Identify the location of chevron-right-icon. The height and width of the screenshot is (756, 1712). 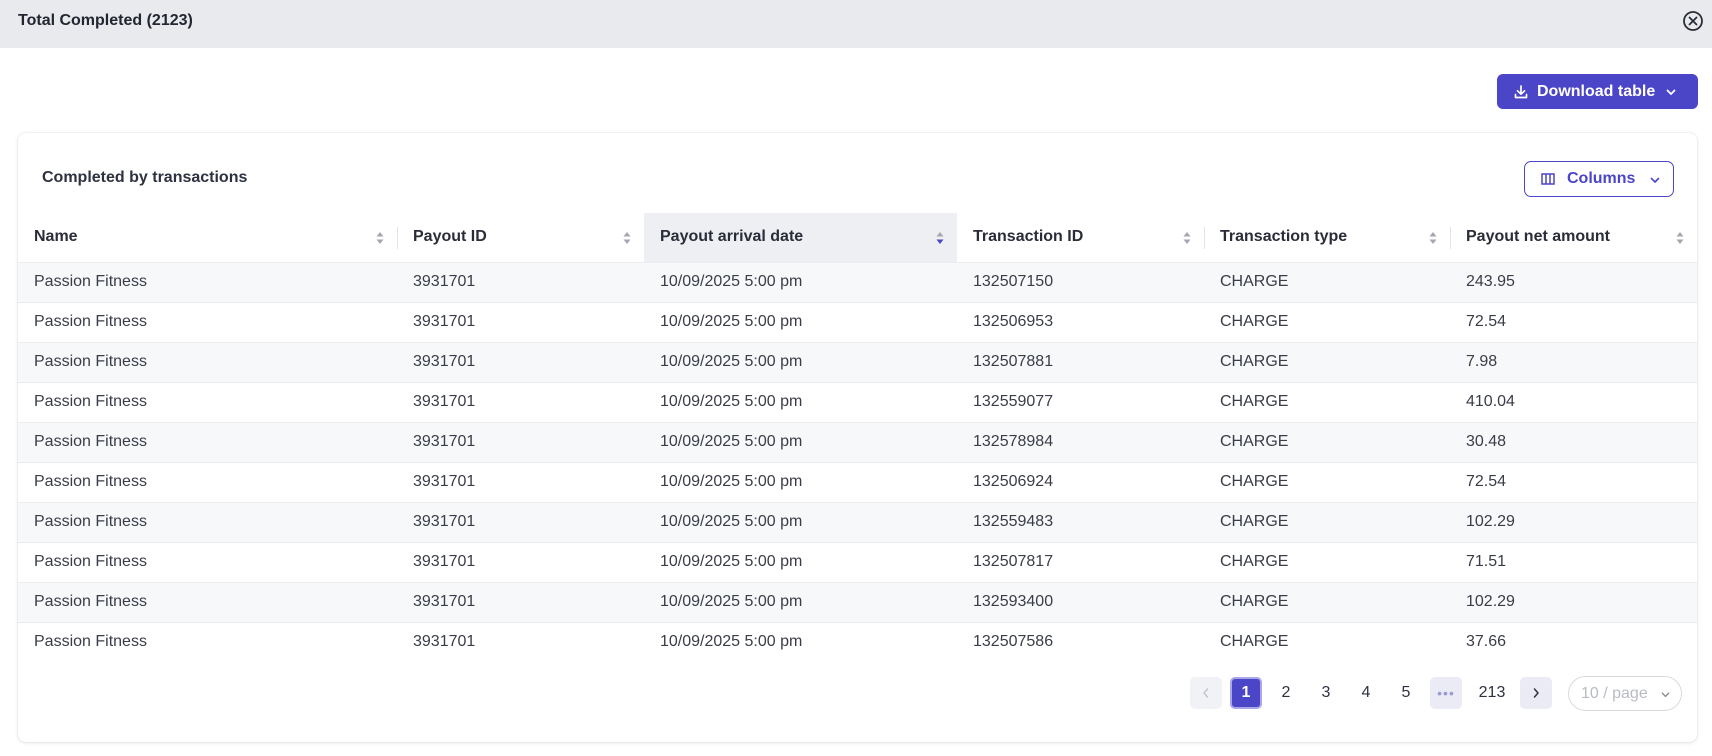
(1536, 693).